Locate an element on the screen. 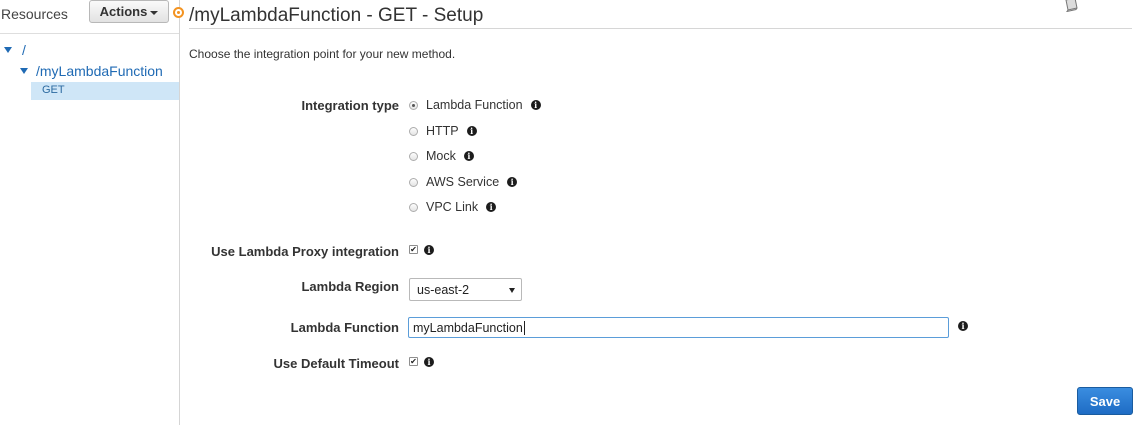 This screenshot has height=425, width=1138. radio-label: Mock is located at coordinates (441, 156).